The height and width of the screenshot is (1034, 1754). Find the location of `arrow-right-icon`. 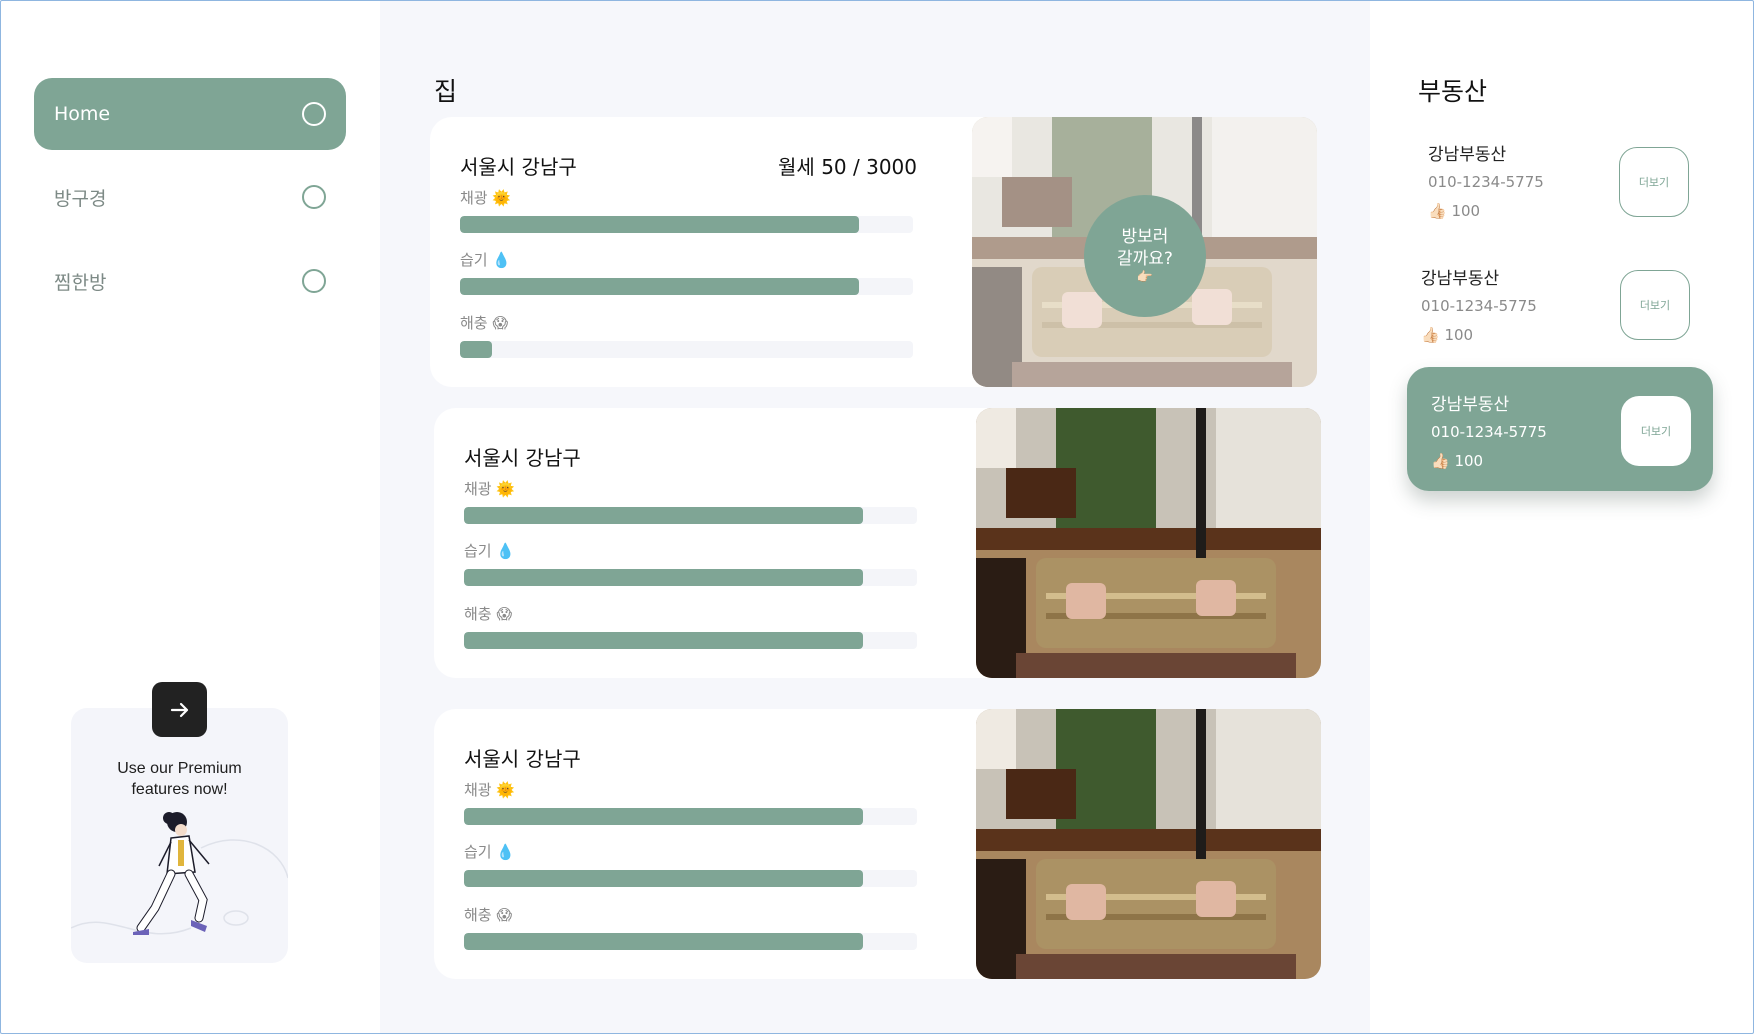

arrow-right-icon is located at coordinates (179, 709).